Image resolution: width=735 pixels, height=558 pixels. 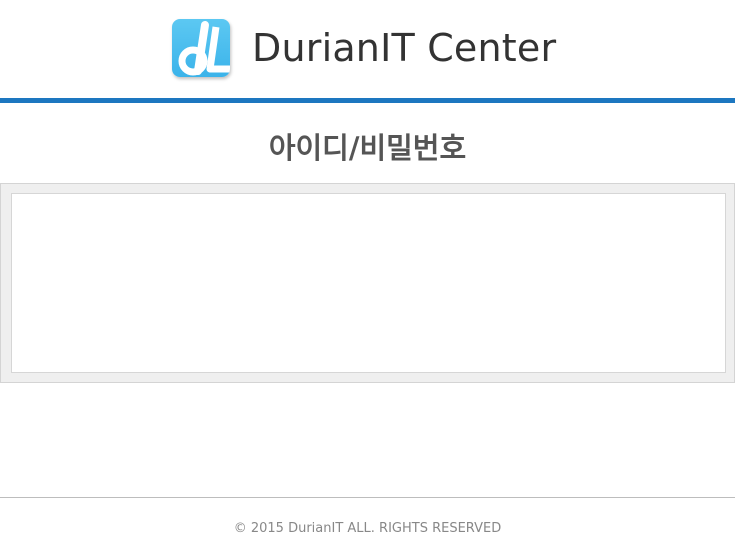 I want to click on site-title: DurianIT Center, so click(x=404, y=48).